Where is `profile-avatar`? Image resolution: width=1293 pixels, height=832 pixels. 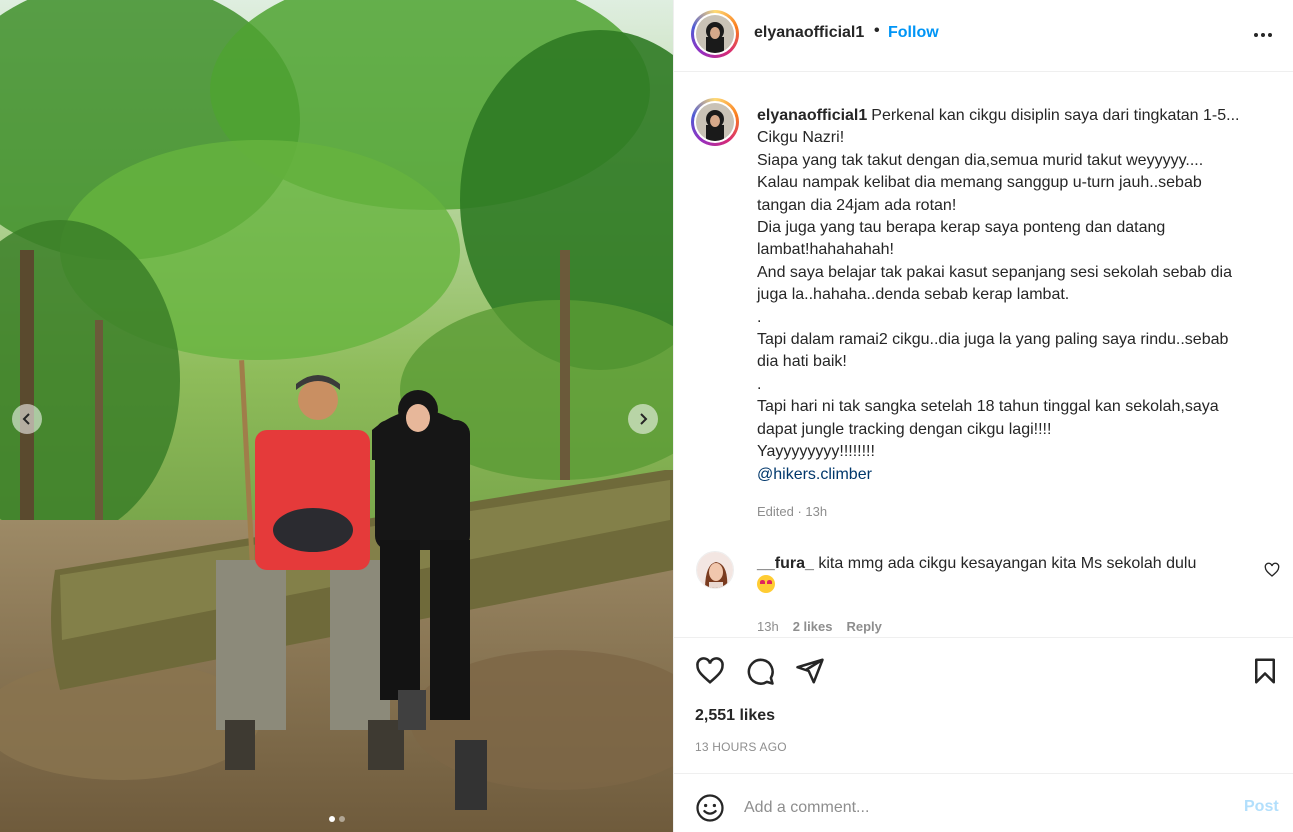 profile-avatar is located at coordinates (715, 34).